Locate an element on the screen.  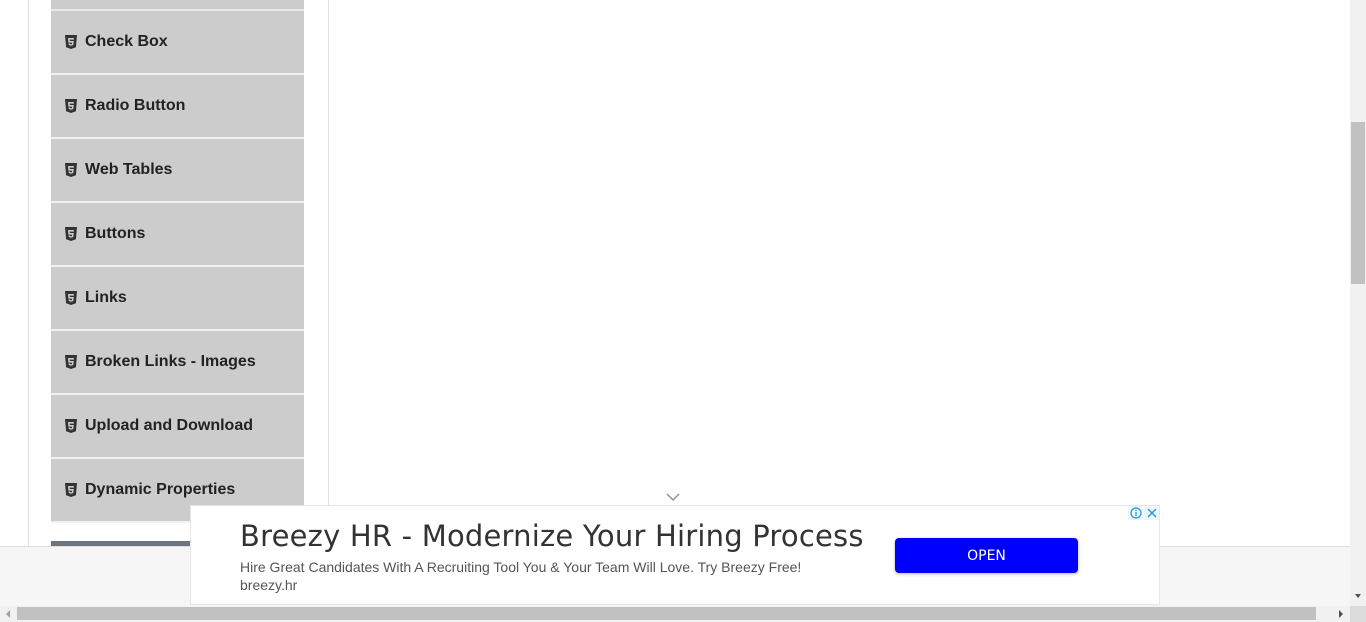
info-icon is located at coordinates (1135, 513).